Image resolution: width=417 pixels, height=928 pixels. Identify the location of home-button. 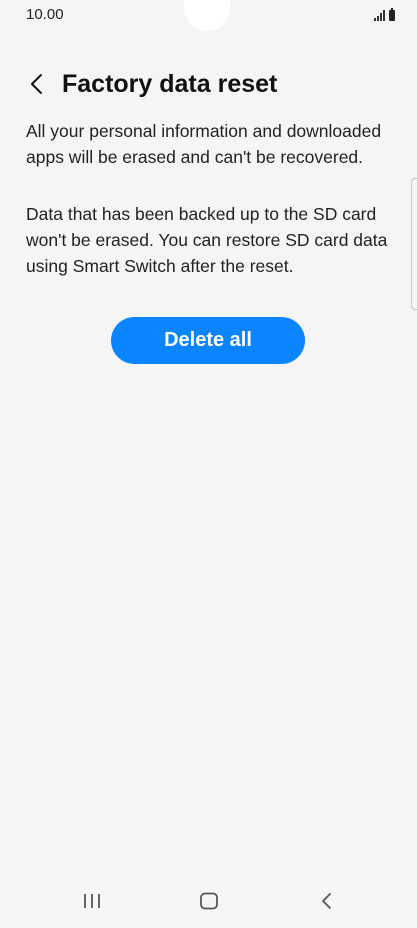
(209, 901).